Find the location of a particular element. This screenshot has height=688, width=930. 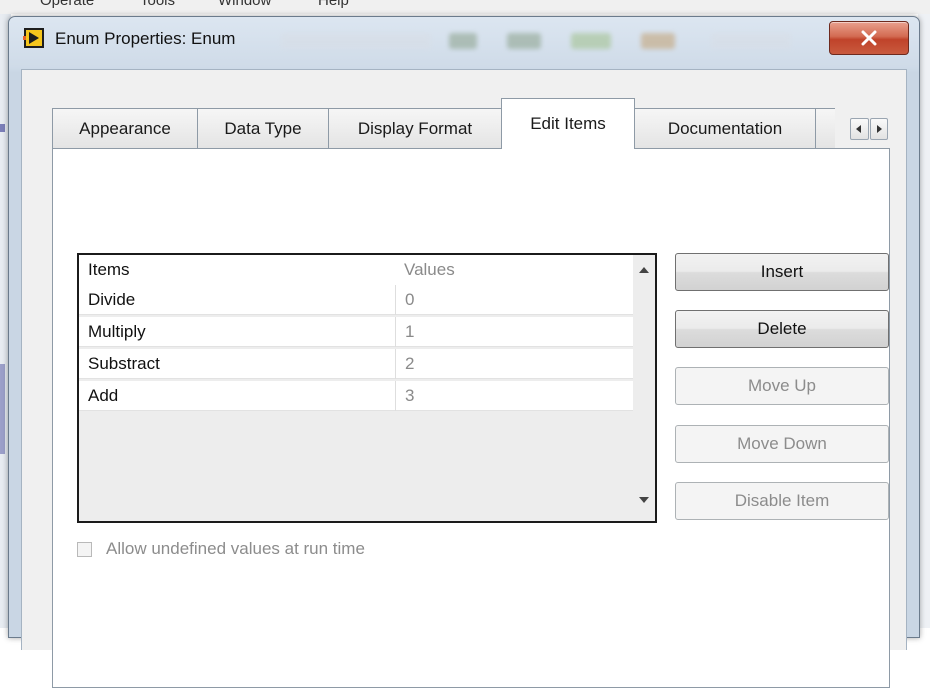

menu-item-window: Window is located at coordinates (244, 4).